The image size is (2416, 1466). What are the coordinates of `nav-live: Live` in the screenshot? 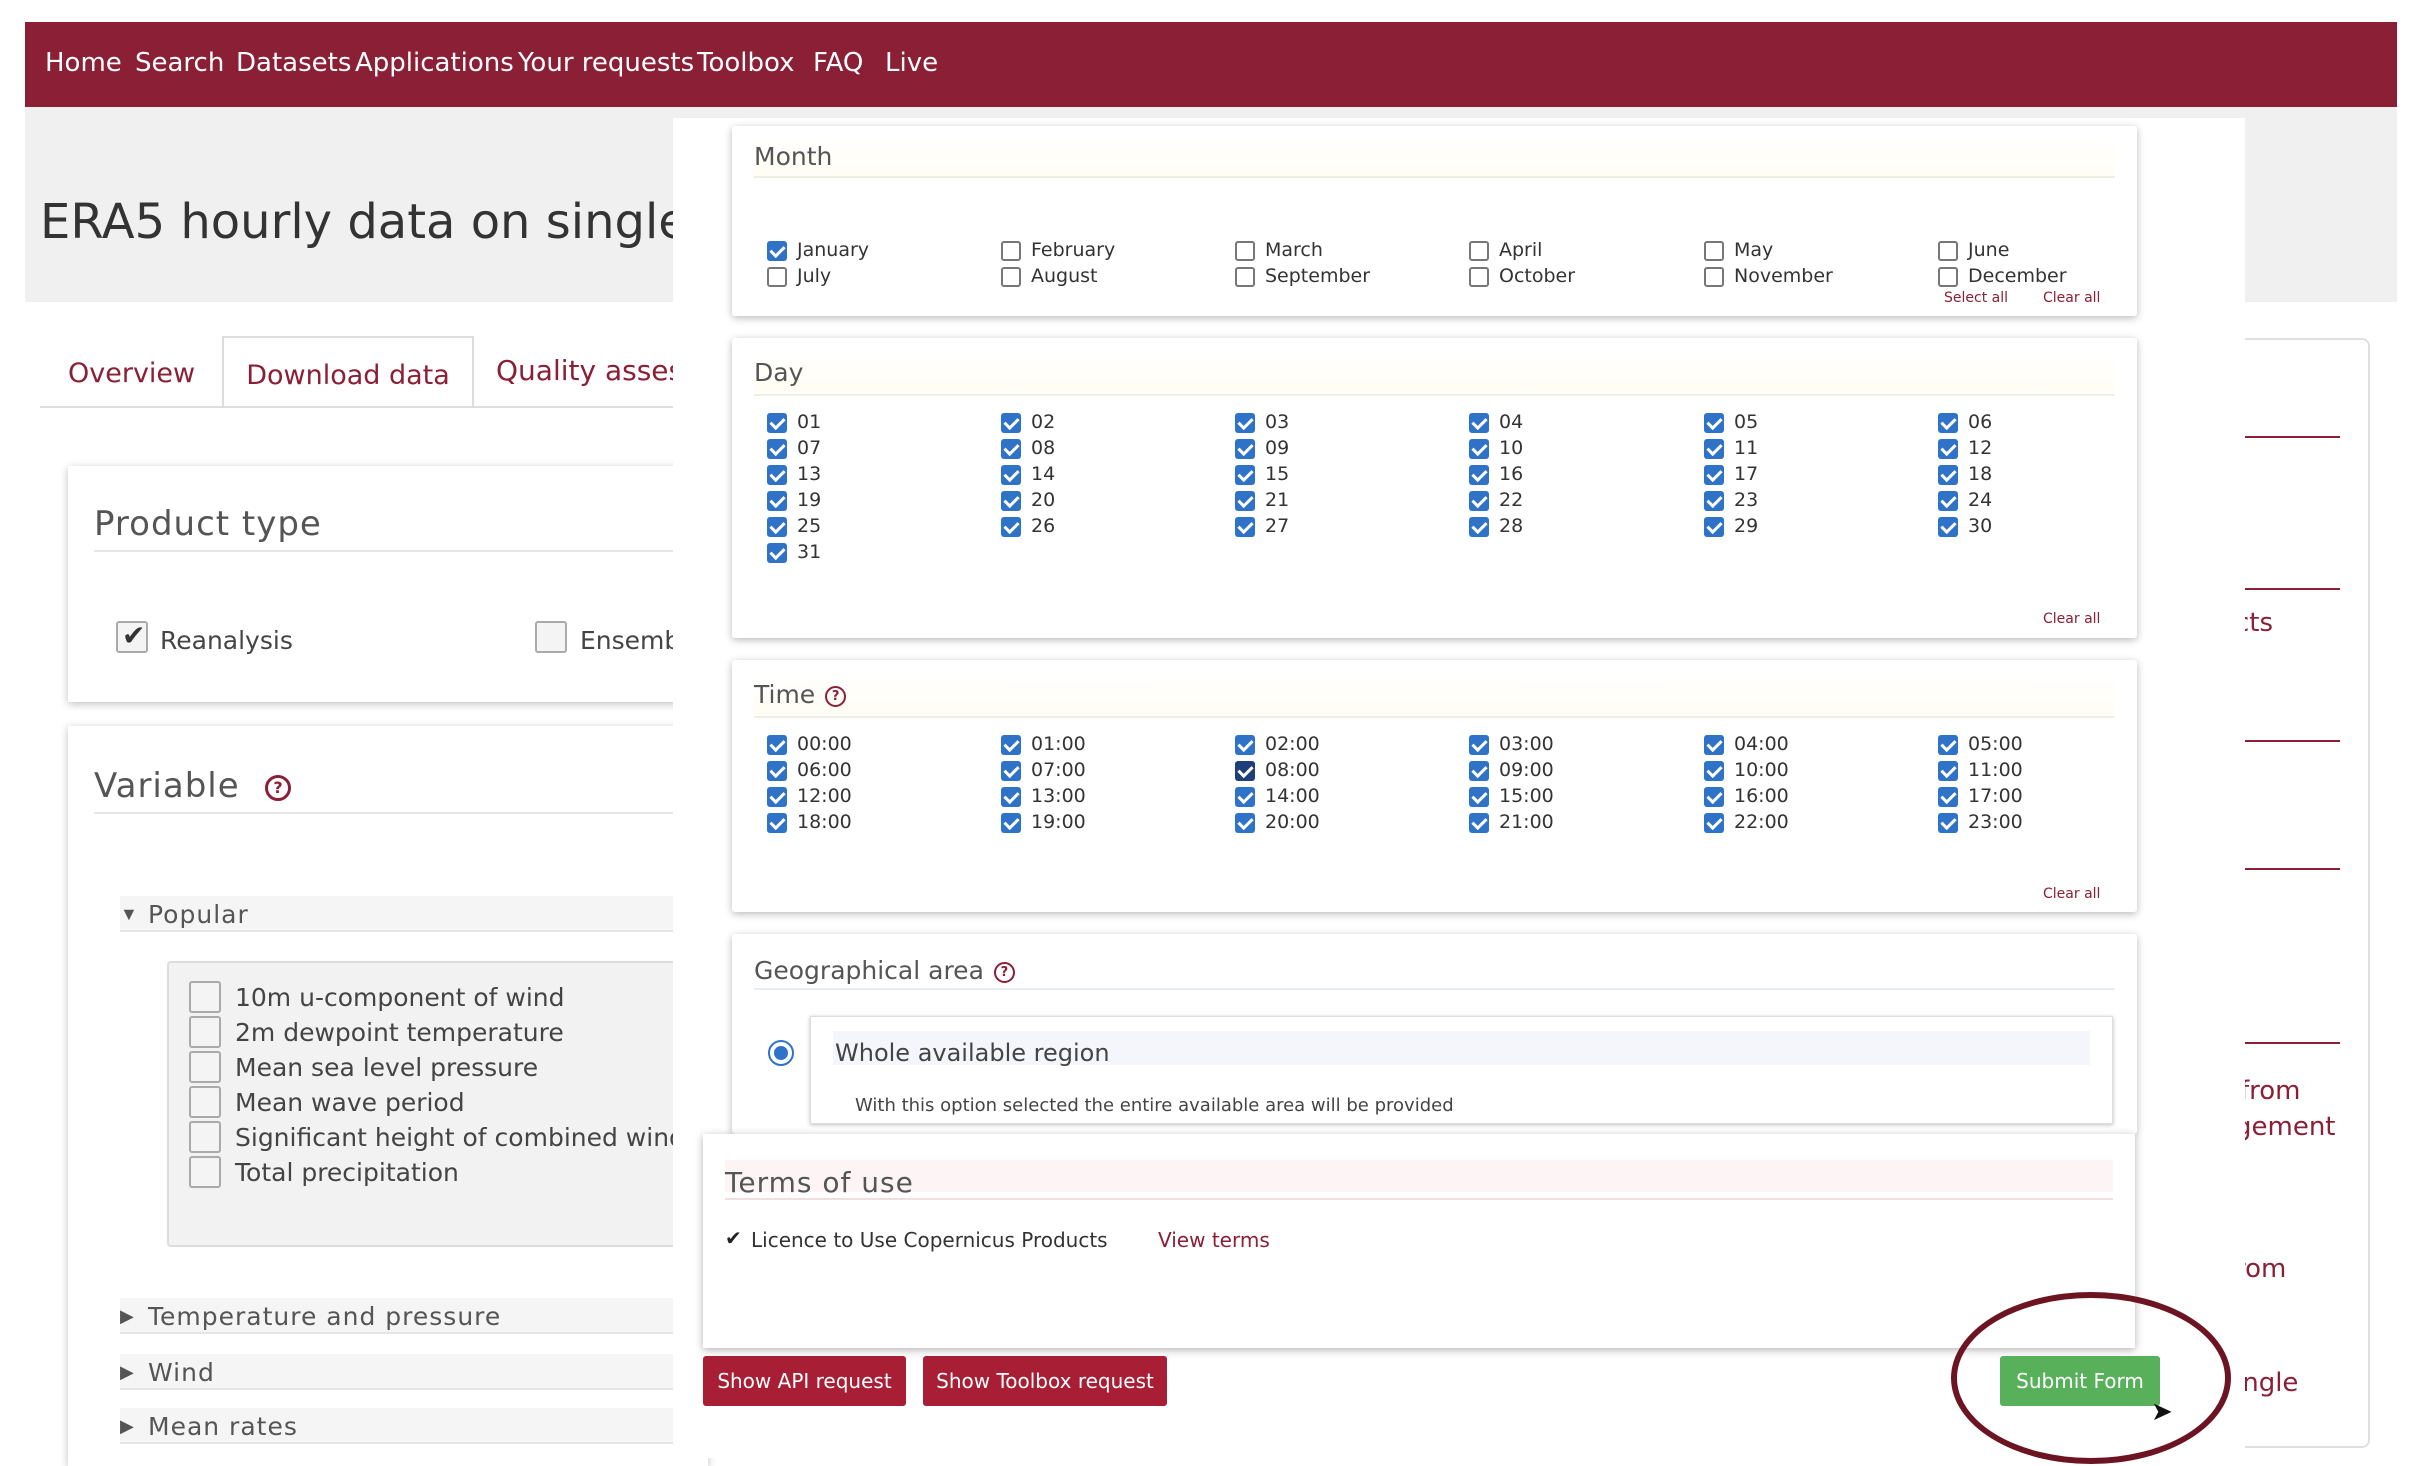 It's located at (911, 63).